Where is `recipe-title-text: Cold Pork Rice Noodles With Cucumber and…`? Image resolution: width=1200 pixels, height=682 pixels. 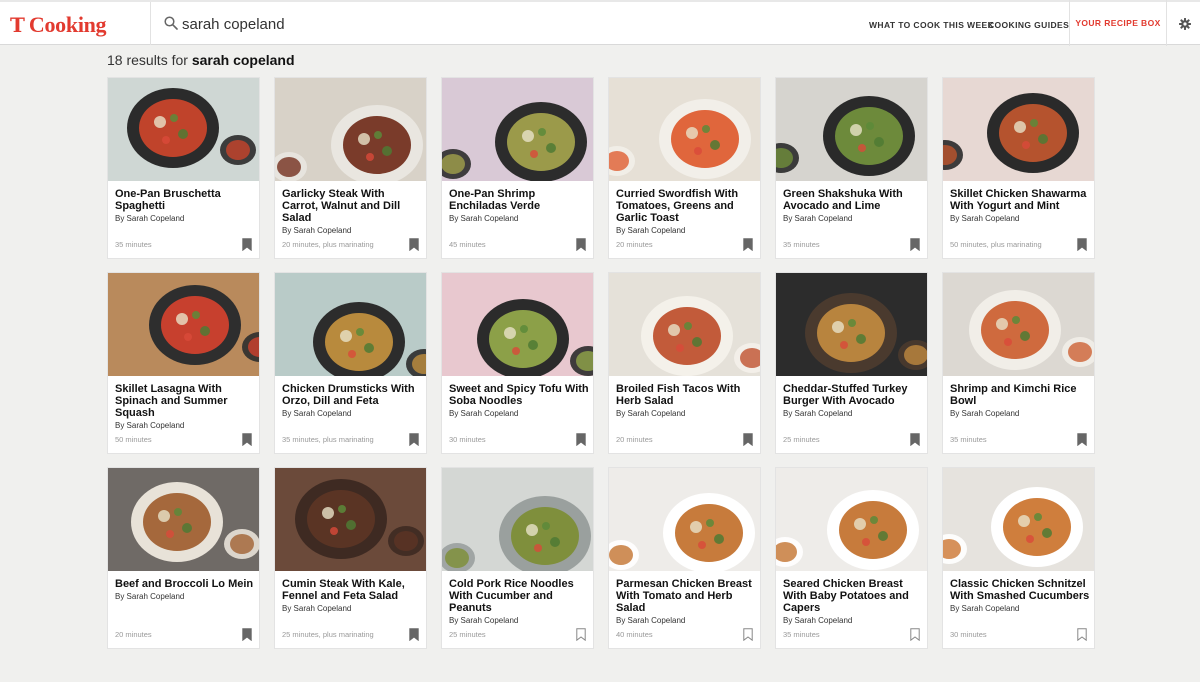
recipe-title-text: Cold Pork Rice Noodles With Cucumber and… is located at coordinates (511, 596).